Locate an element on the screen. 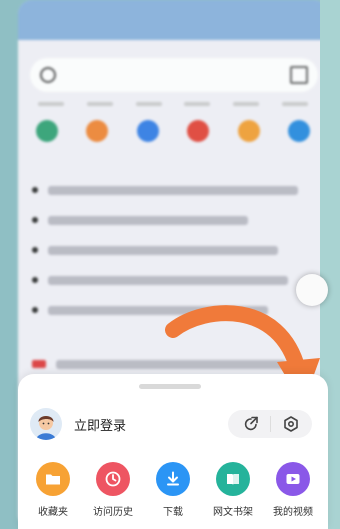 The height and width of the screenshot is (529, 340). menu-item-downloads: 下载 is located at coordinates (173, 490).